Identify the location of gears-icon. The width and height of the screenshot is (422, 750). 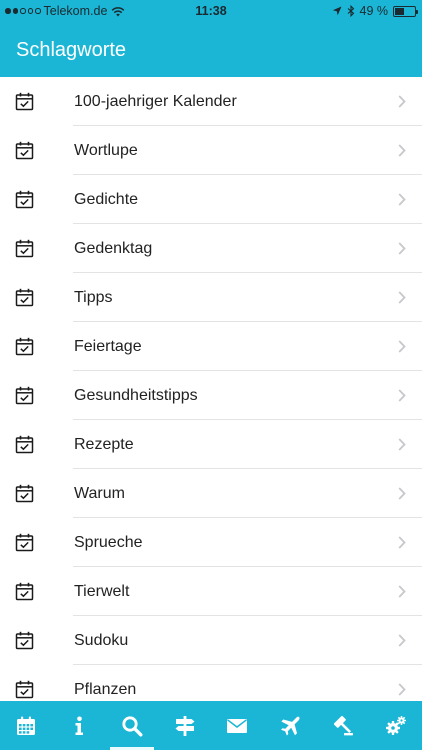
(396, 726).